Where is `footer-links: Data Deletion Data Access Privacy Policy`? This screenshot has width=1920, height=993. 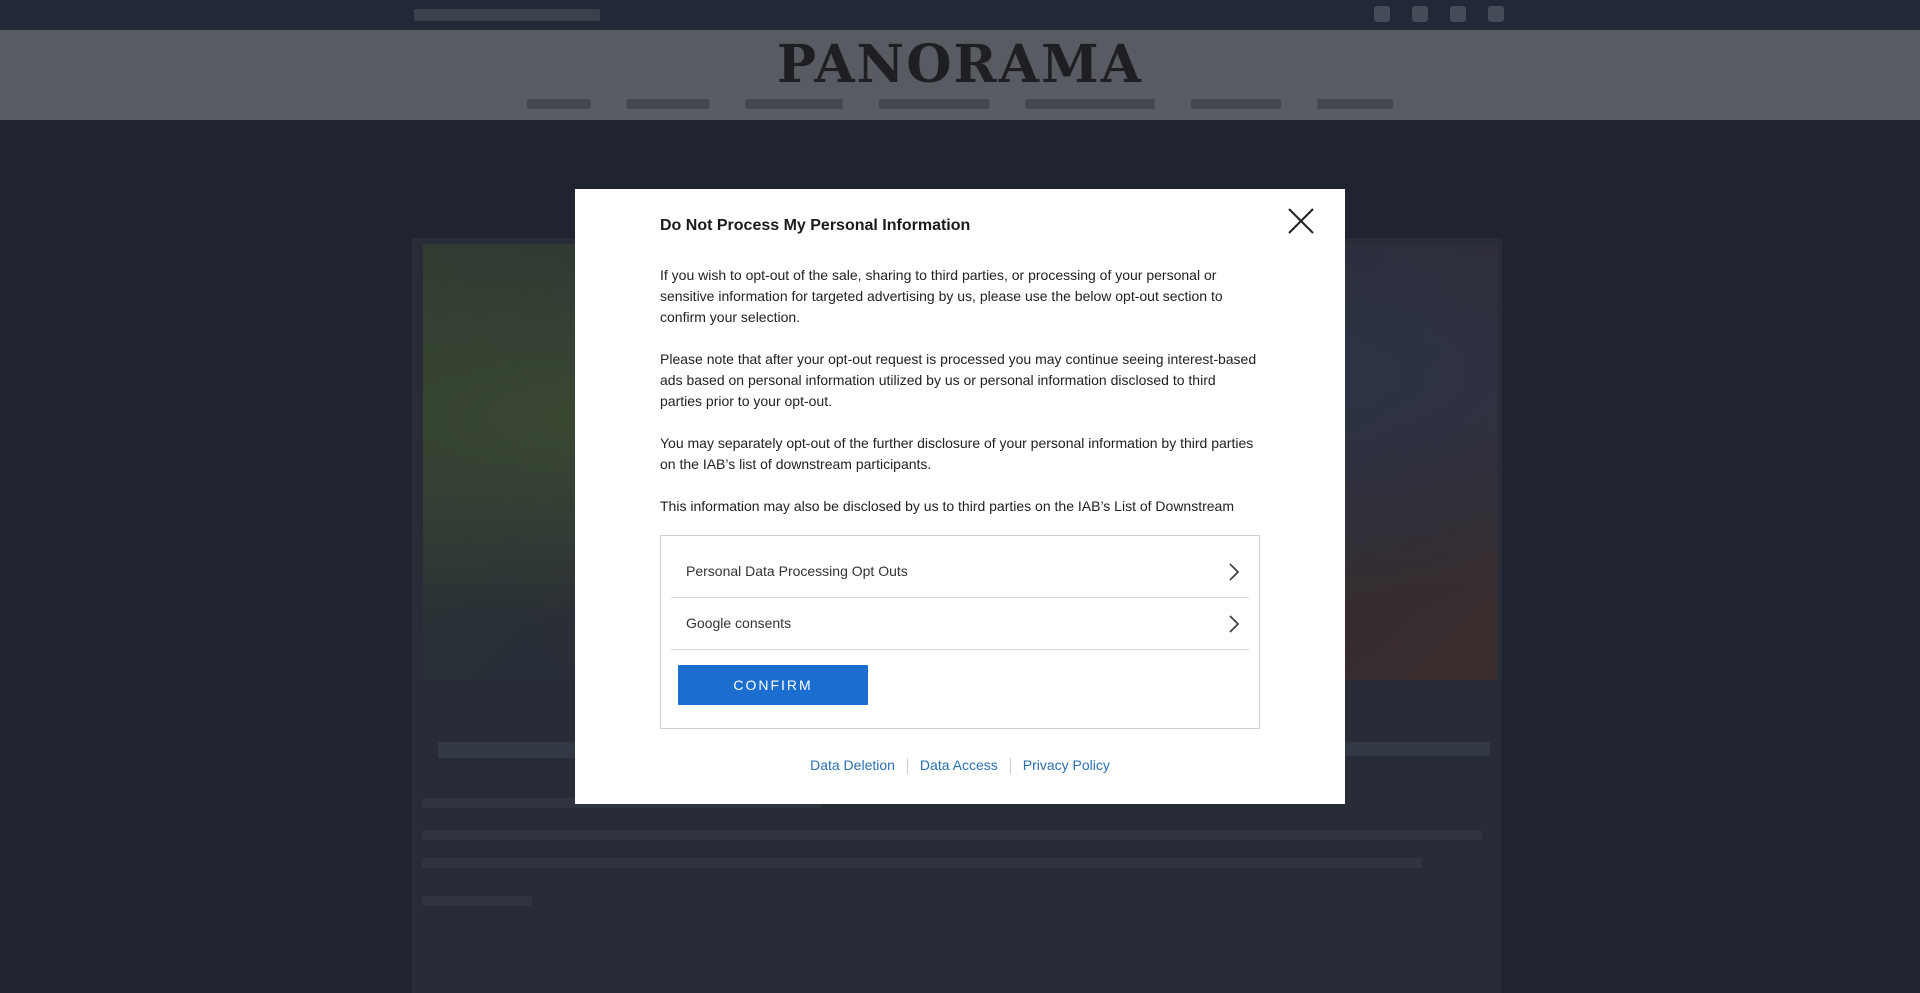
footer-links: Data Deletion Data Access Privacy Policy is located at coordinates (960, 766).